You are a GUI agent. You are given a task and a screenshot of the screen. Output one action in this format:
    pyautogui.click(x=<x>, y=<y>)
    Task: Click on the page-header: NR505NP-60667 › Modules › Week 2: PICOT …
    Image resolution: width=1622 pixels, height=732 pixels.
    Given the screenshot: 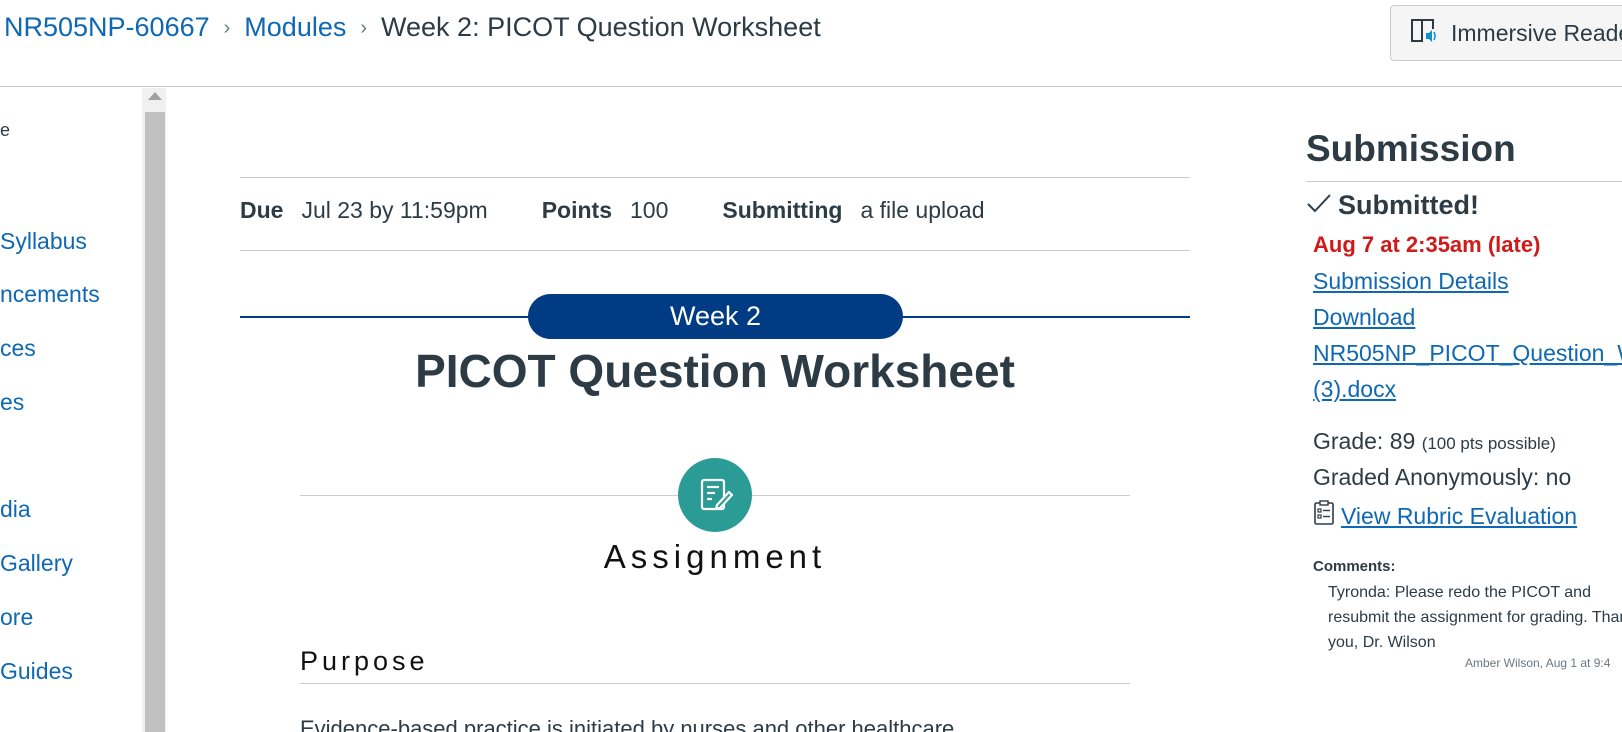 What is the action you would take?
    pyautogui.click(x=811, y=43)
    